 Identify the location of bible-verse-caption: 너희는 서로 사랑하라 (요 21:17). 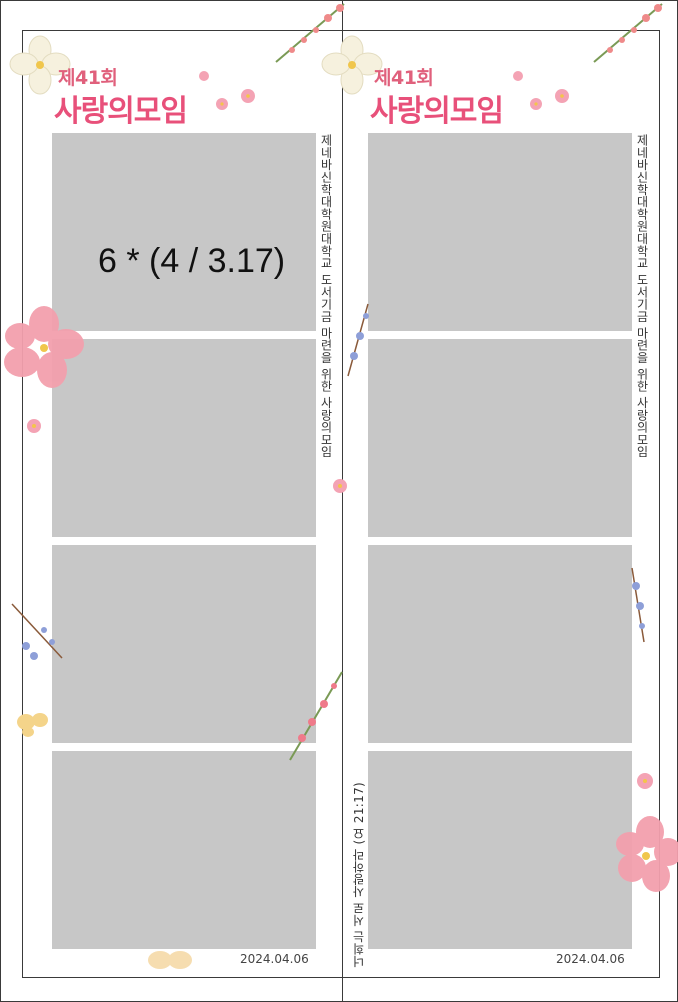
(359, 875).